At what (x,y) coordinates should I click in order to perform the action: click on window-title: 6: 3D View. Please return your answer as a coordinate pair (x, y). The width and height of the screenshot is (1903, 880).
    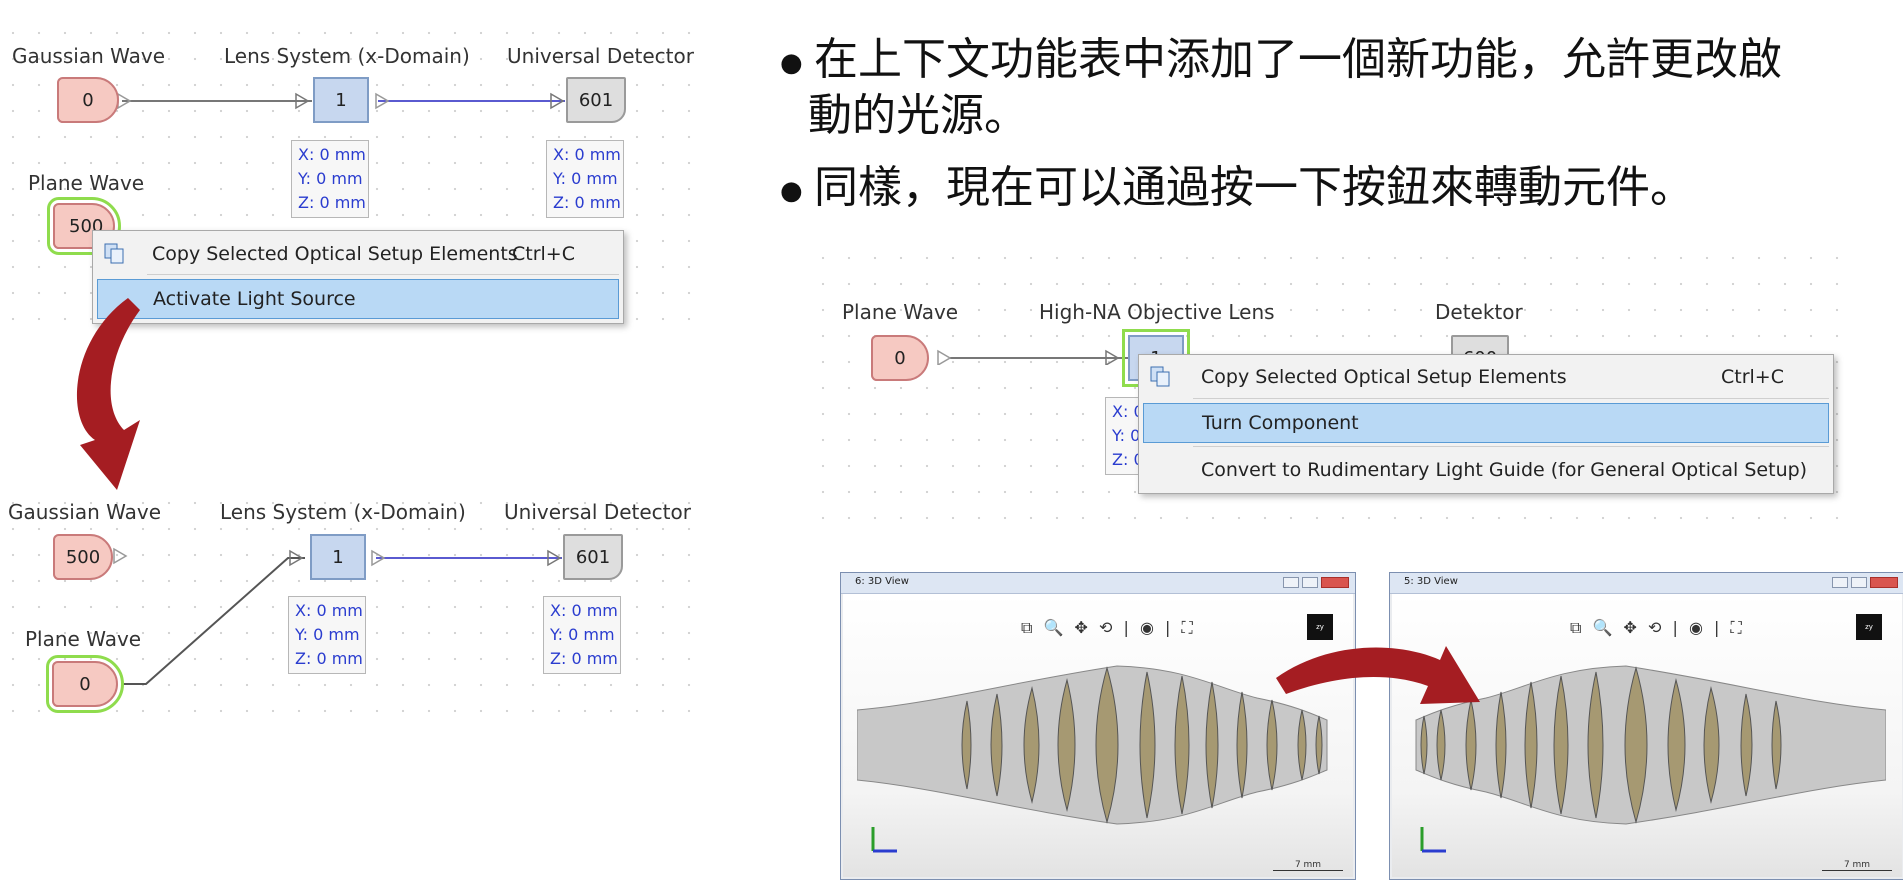
    Looking at the image, I should click on (882, 581).